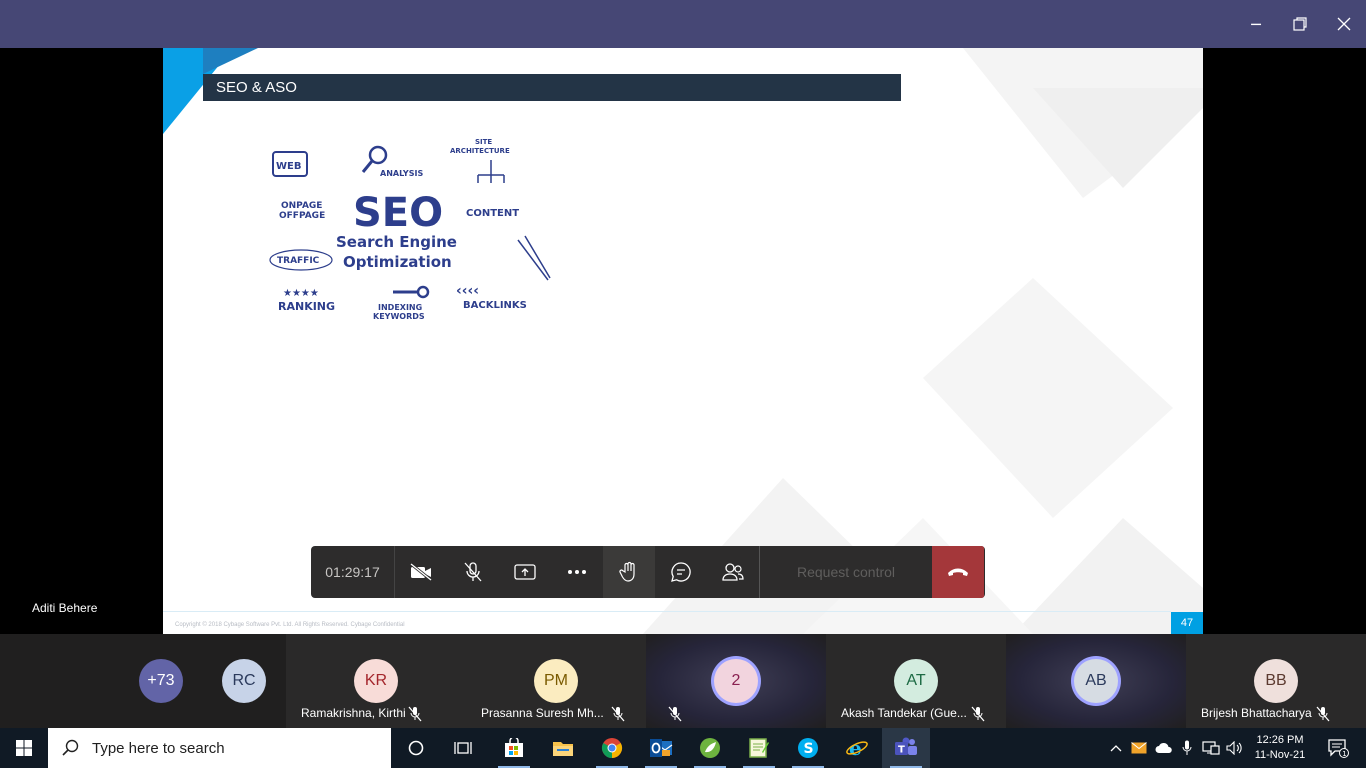  What do you see at coordinates (306, 306) in the screenshot?
I see `seo-ranking-label: RANKING` at bounding box center [306, 306].